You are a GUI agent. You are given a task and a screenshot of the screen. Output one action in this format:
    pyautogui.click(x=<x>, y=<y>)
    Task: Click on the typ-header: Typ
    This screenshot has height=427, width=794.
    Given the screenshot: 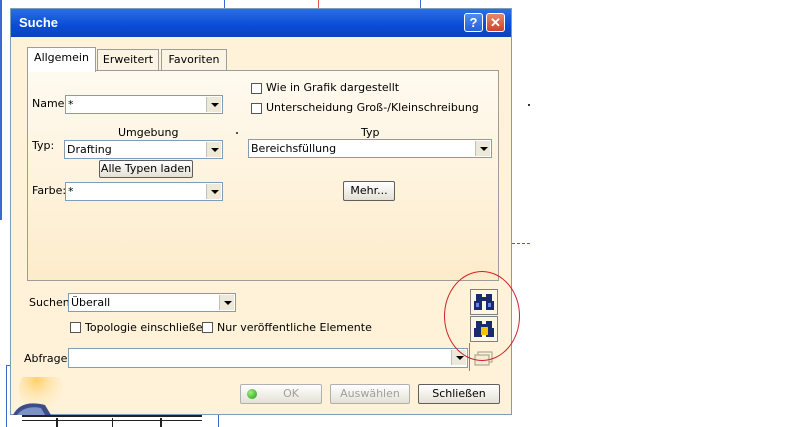 What is the action you would take?
    pyautogui.click(x=370, y=132)
    